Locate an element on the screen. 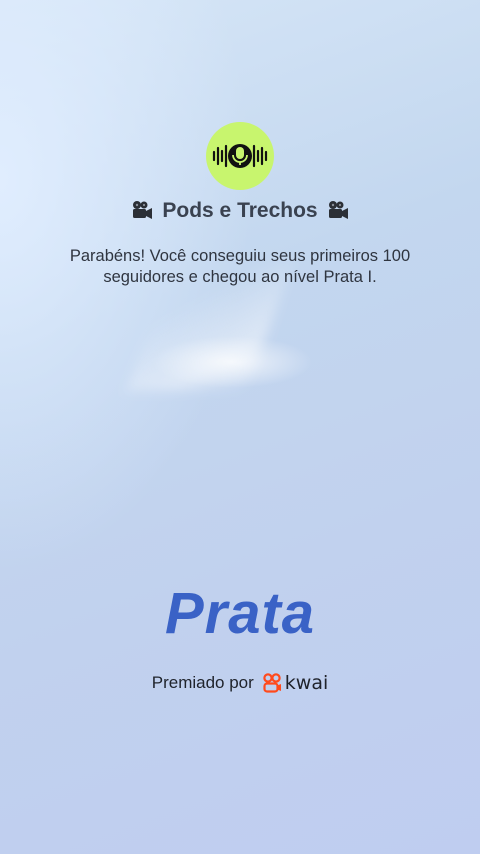 This screenshot has width=480, height=854. award-prefix: Premiado por is located at coordinates (202, 682).